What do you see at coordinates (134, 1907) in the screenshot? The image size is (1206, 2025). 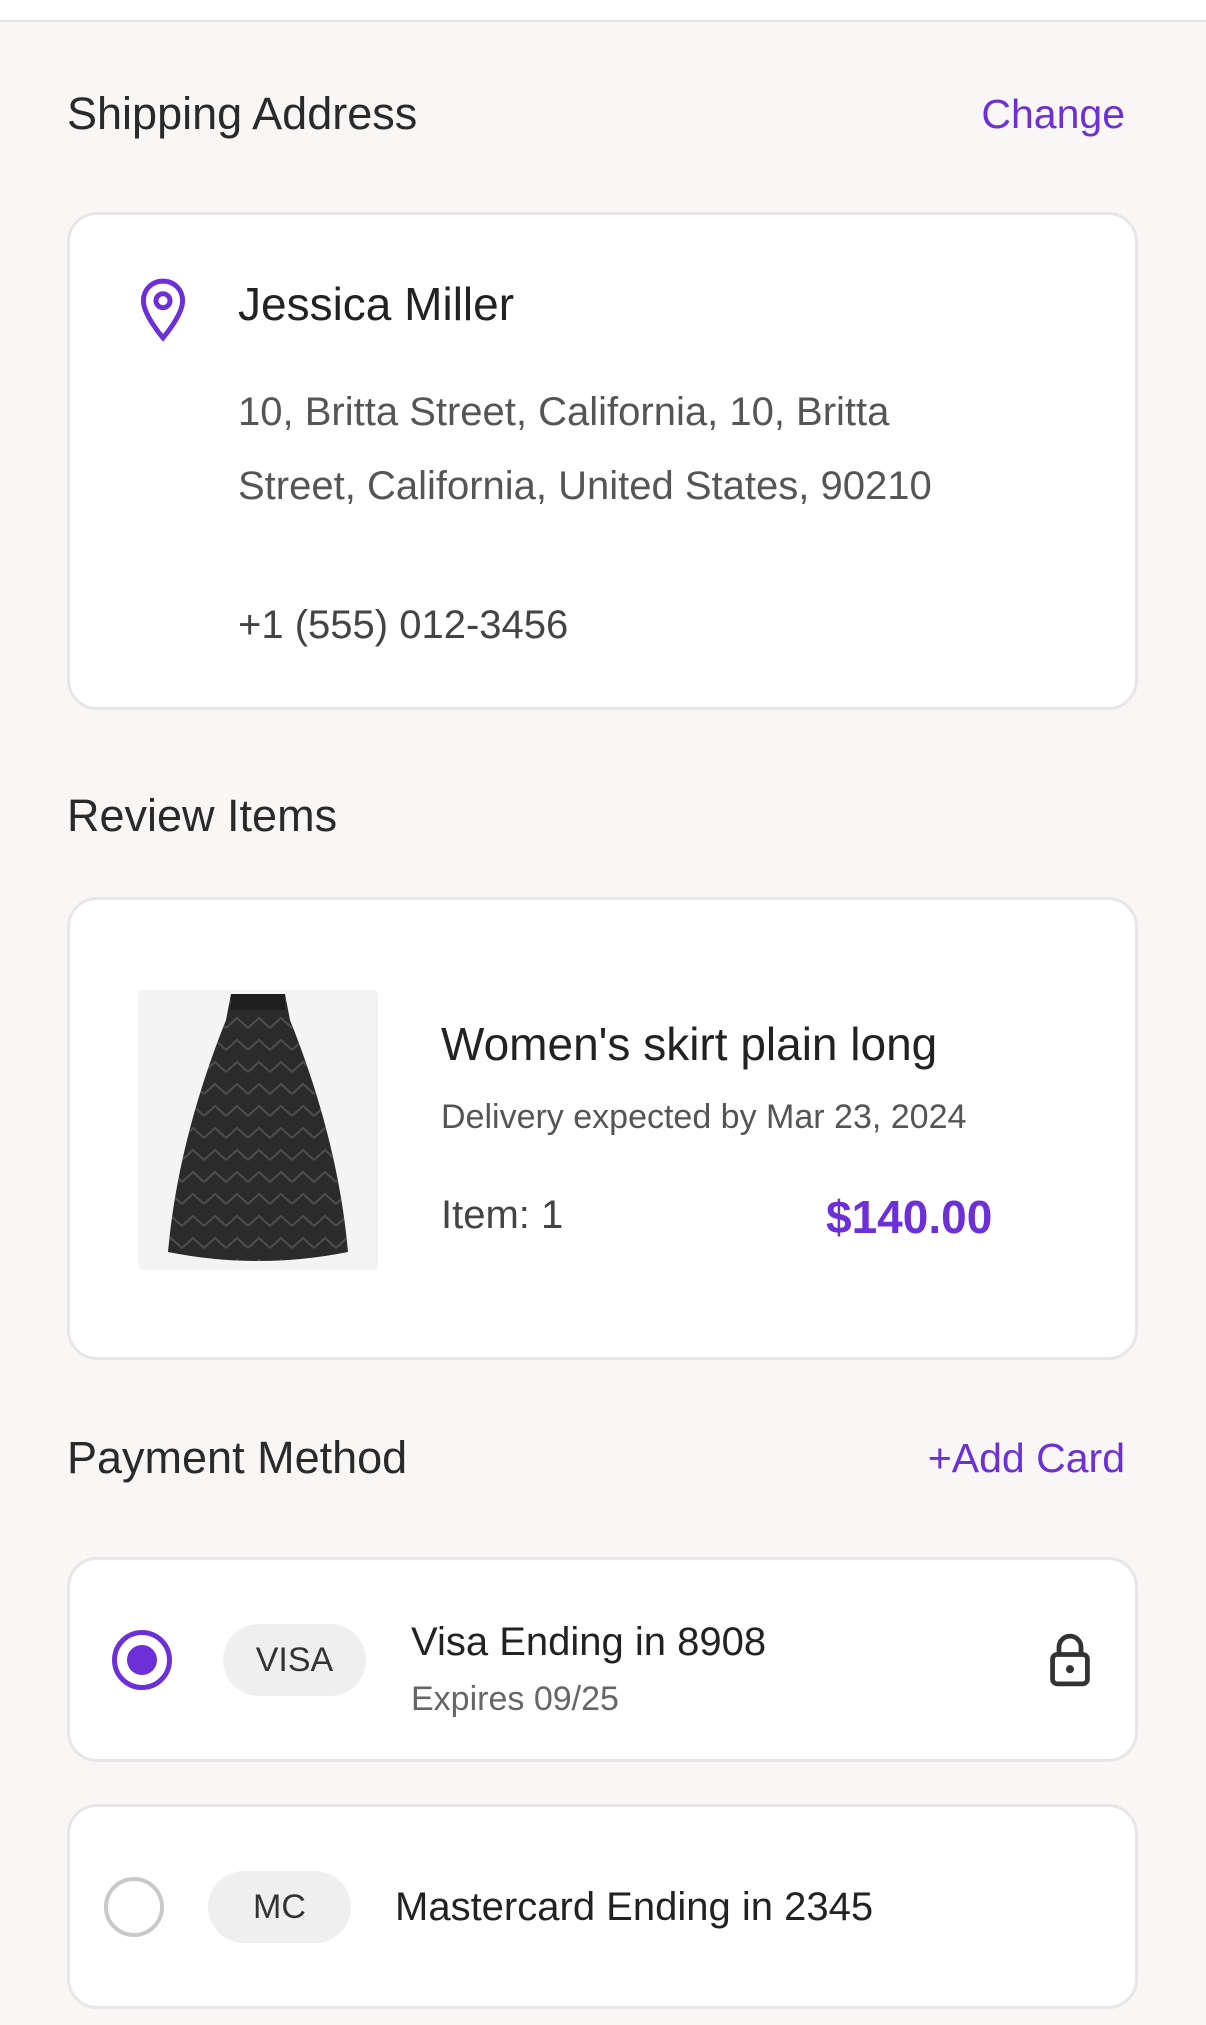 I see `mastercard-radio-unselected` at bounding box center [134, 1907].